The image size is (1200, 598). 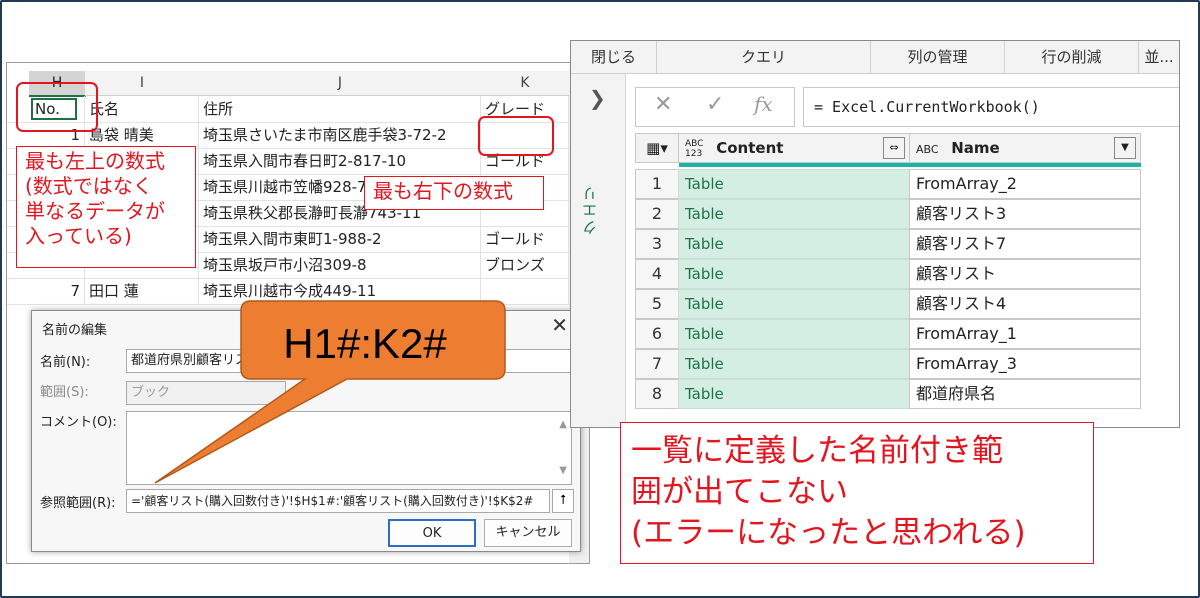 I want to click on table-row: 7 Table FromArray_3, so click(x=888, y=364).